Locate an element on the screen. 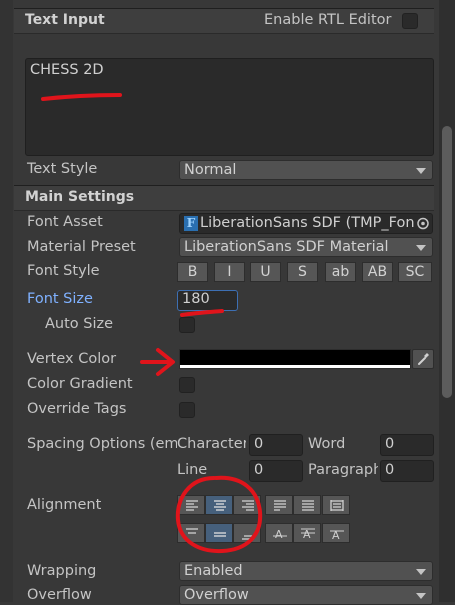 Image resolution: width=455 pixels, height=605 pixels. annotation-underline-font-size is located at coordinates (202, 313).